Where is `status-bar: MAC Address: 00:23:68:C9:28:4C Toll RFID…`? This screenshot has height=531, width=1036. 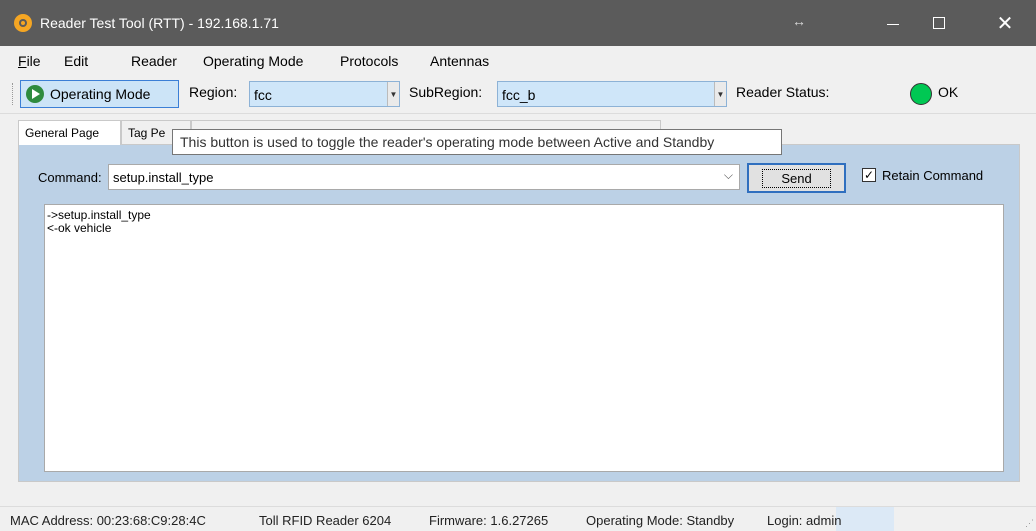 status-bar: MAC Address: 00:23:68:C9:28:4C Toll RFID… is located at coordinates (518, 518).